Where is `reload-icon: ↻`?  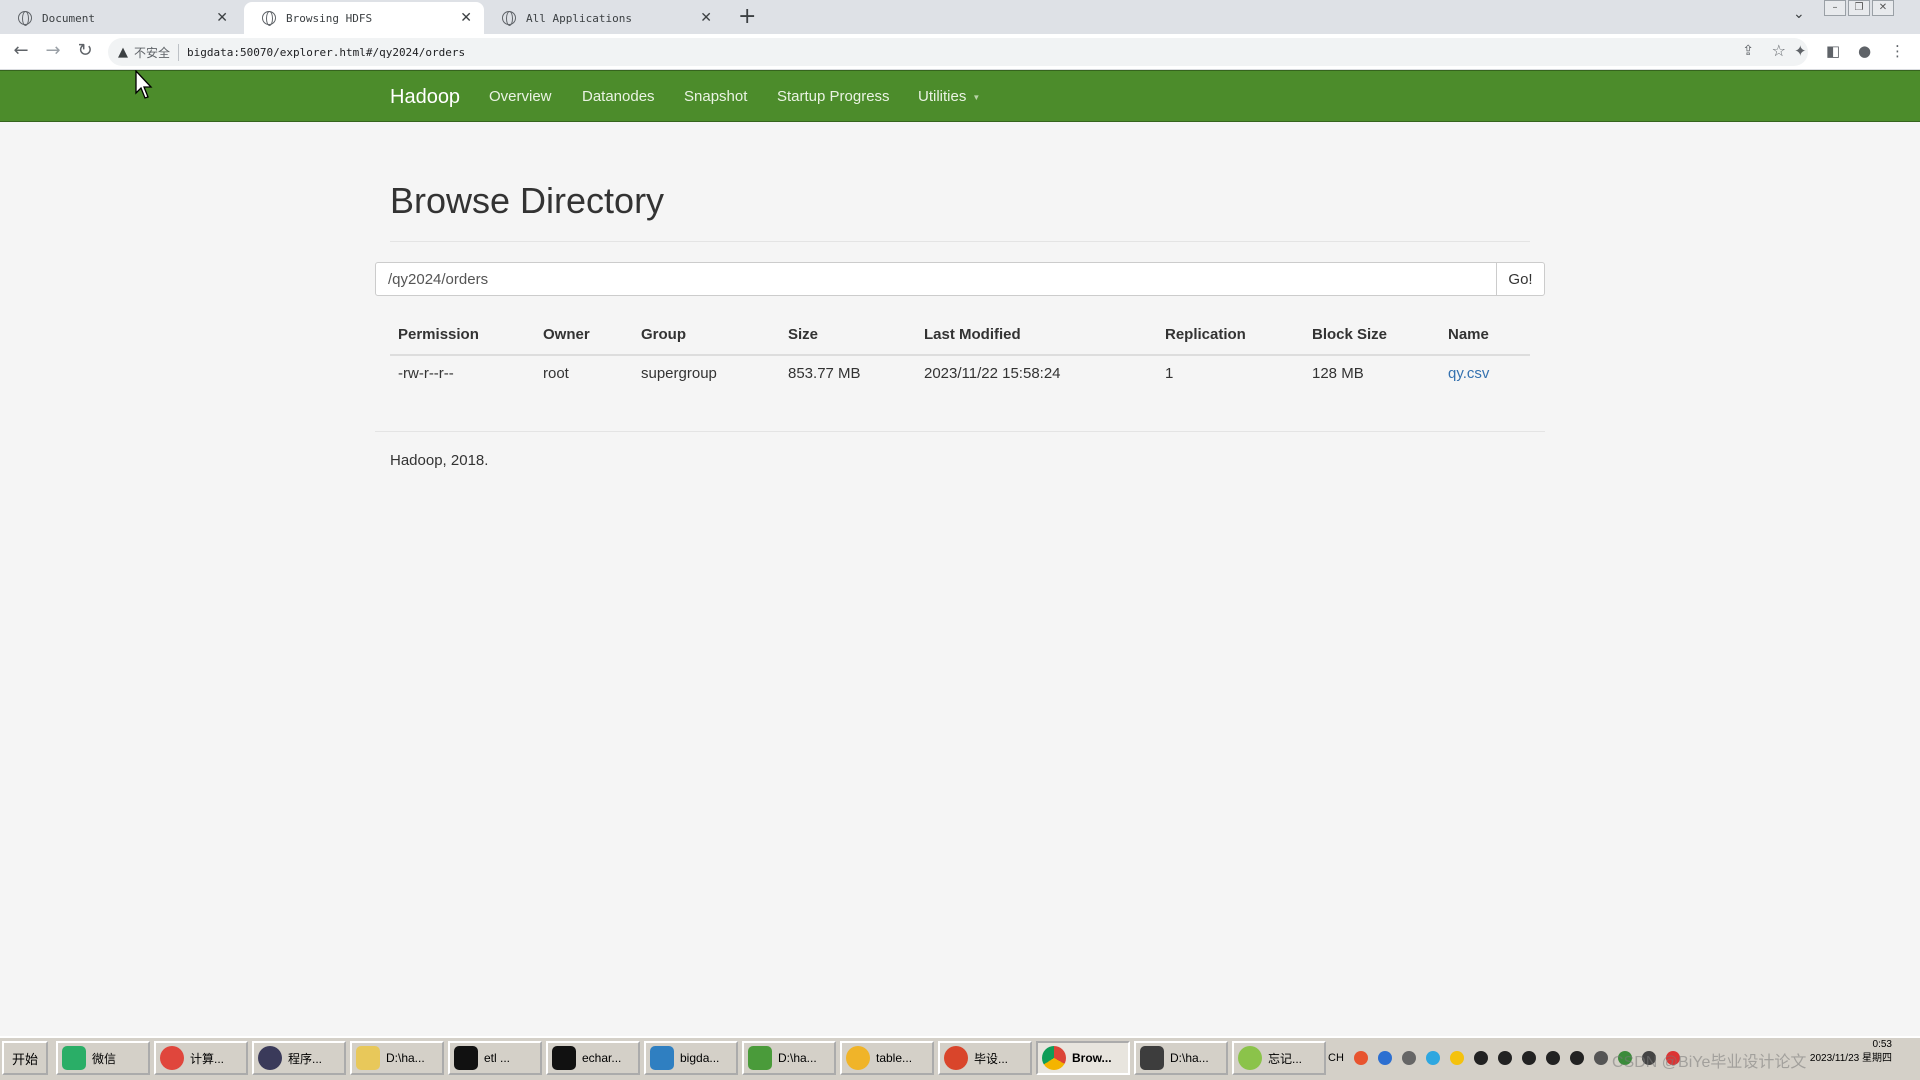
reload-icon: ↻ is located at coordinates (85, 51).